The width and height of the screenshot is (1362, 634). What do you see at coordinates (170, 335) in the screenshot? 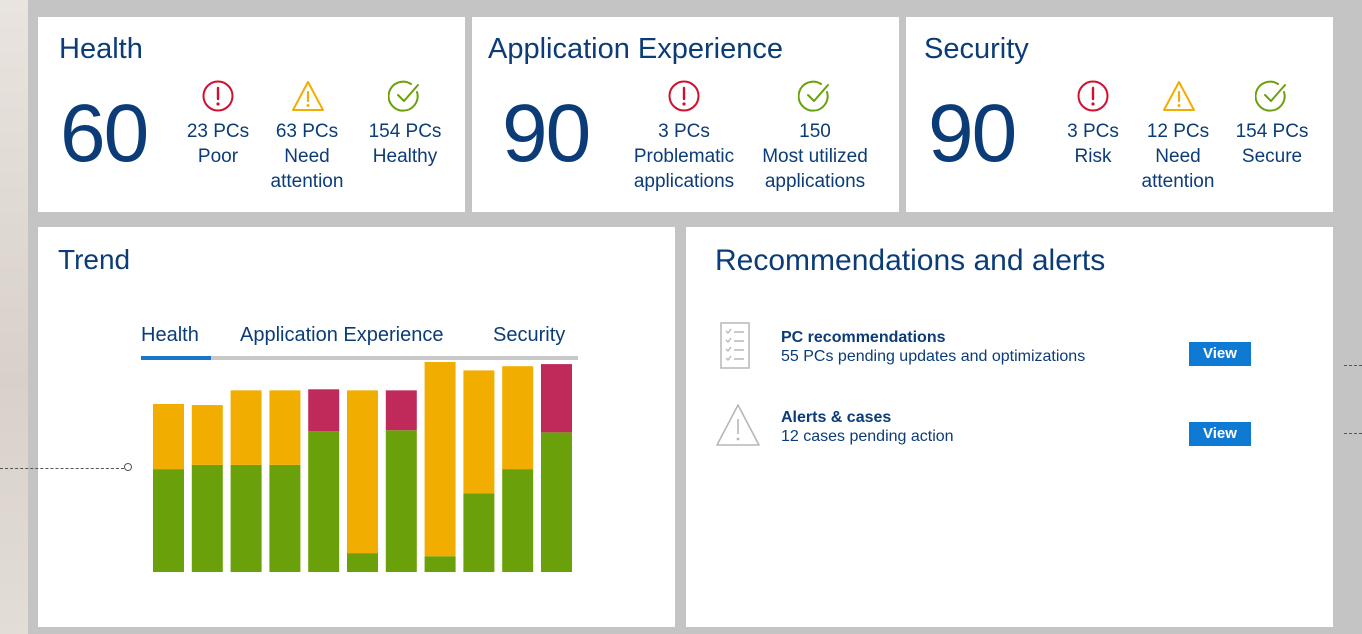
I see `tab-health: Health` at bounding box center [170, 335].